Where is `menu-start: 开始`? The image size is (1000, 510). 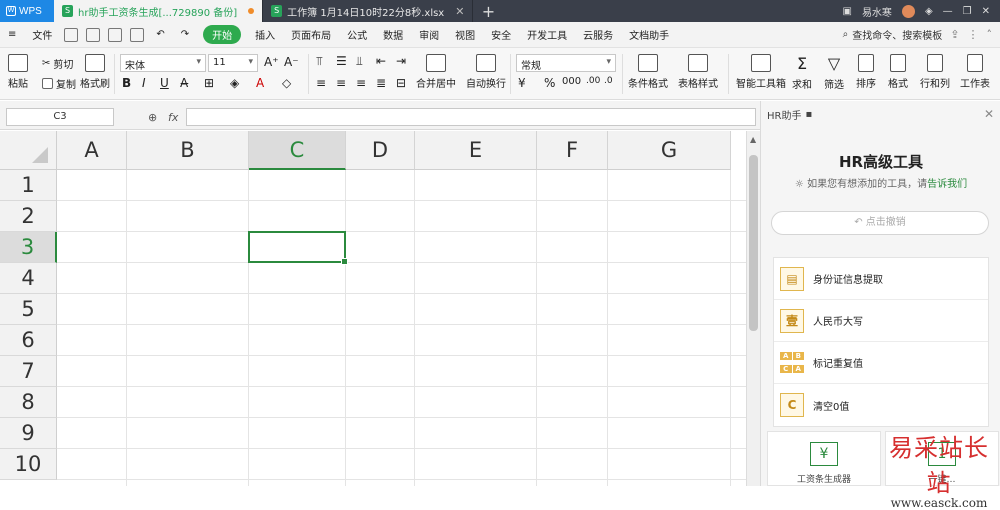
menu-start: 开始 is located at coordinates (222, 34).